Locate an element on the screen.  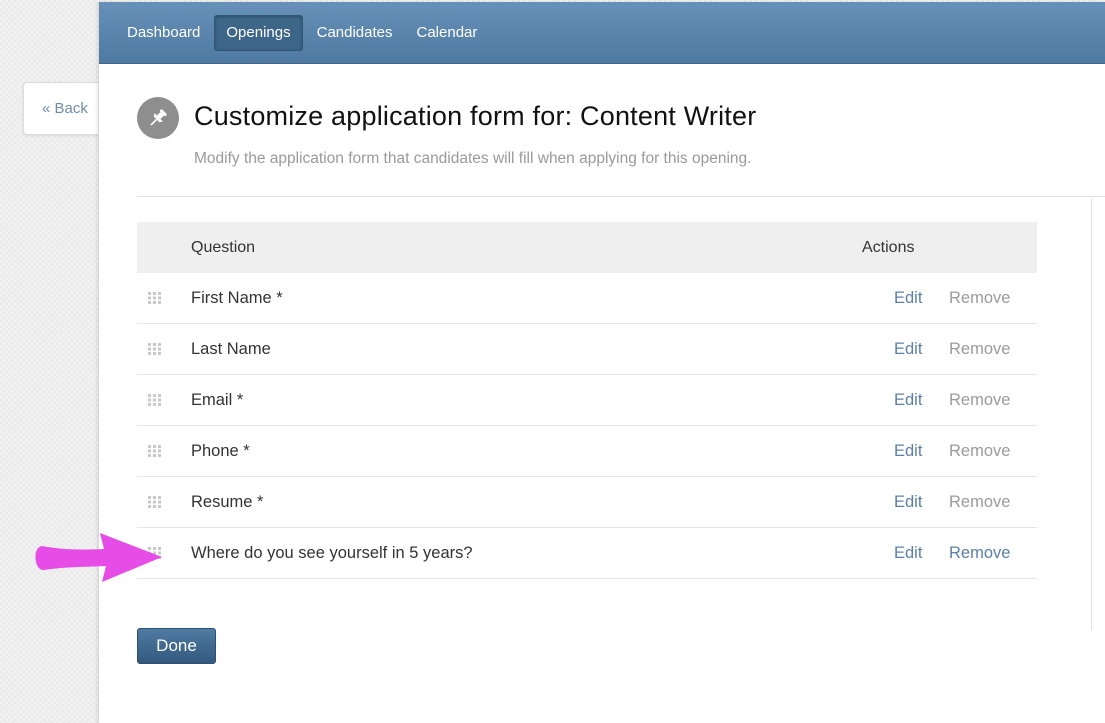
table-header: Question Actions is located at coordinates (587, 247).